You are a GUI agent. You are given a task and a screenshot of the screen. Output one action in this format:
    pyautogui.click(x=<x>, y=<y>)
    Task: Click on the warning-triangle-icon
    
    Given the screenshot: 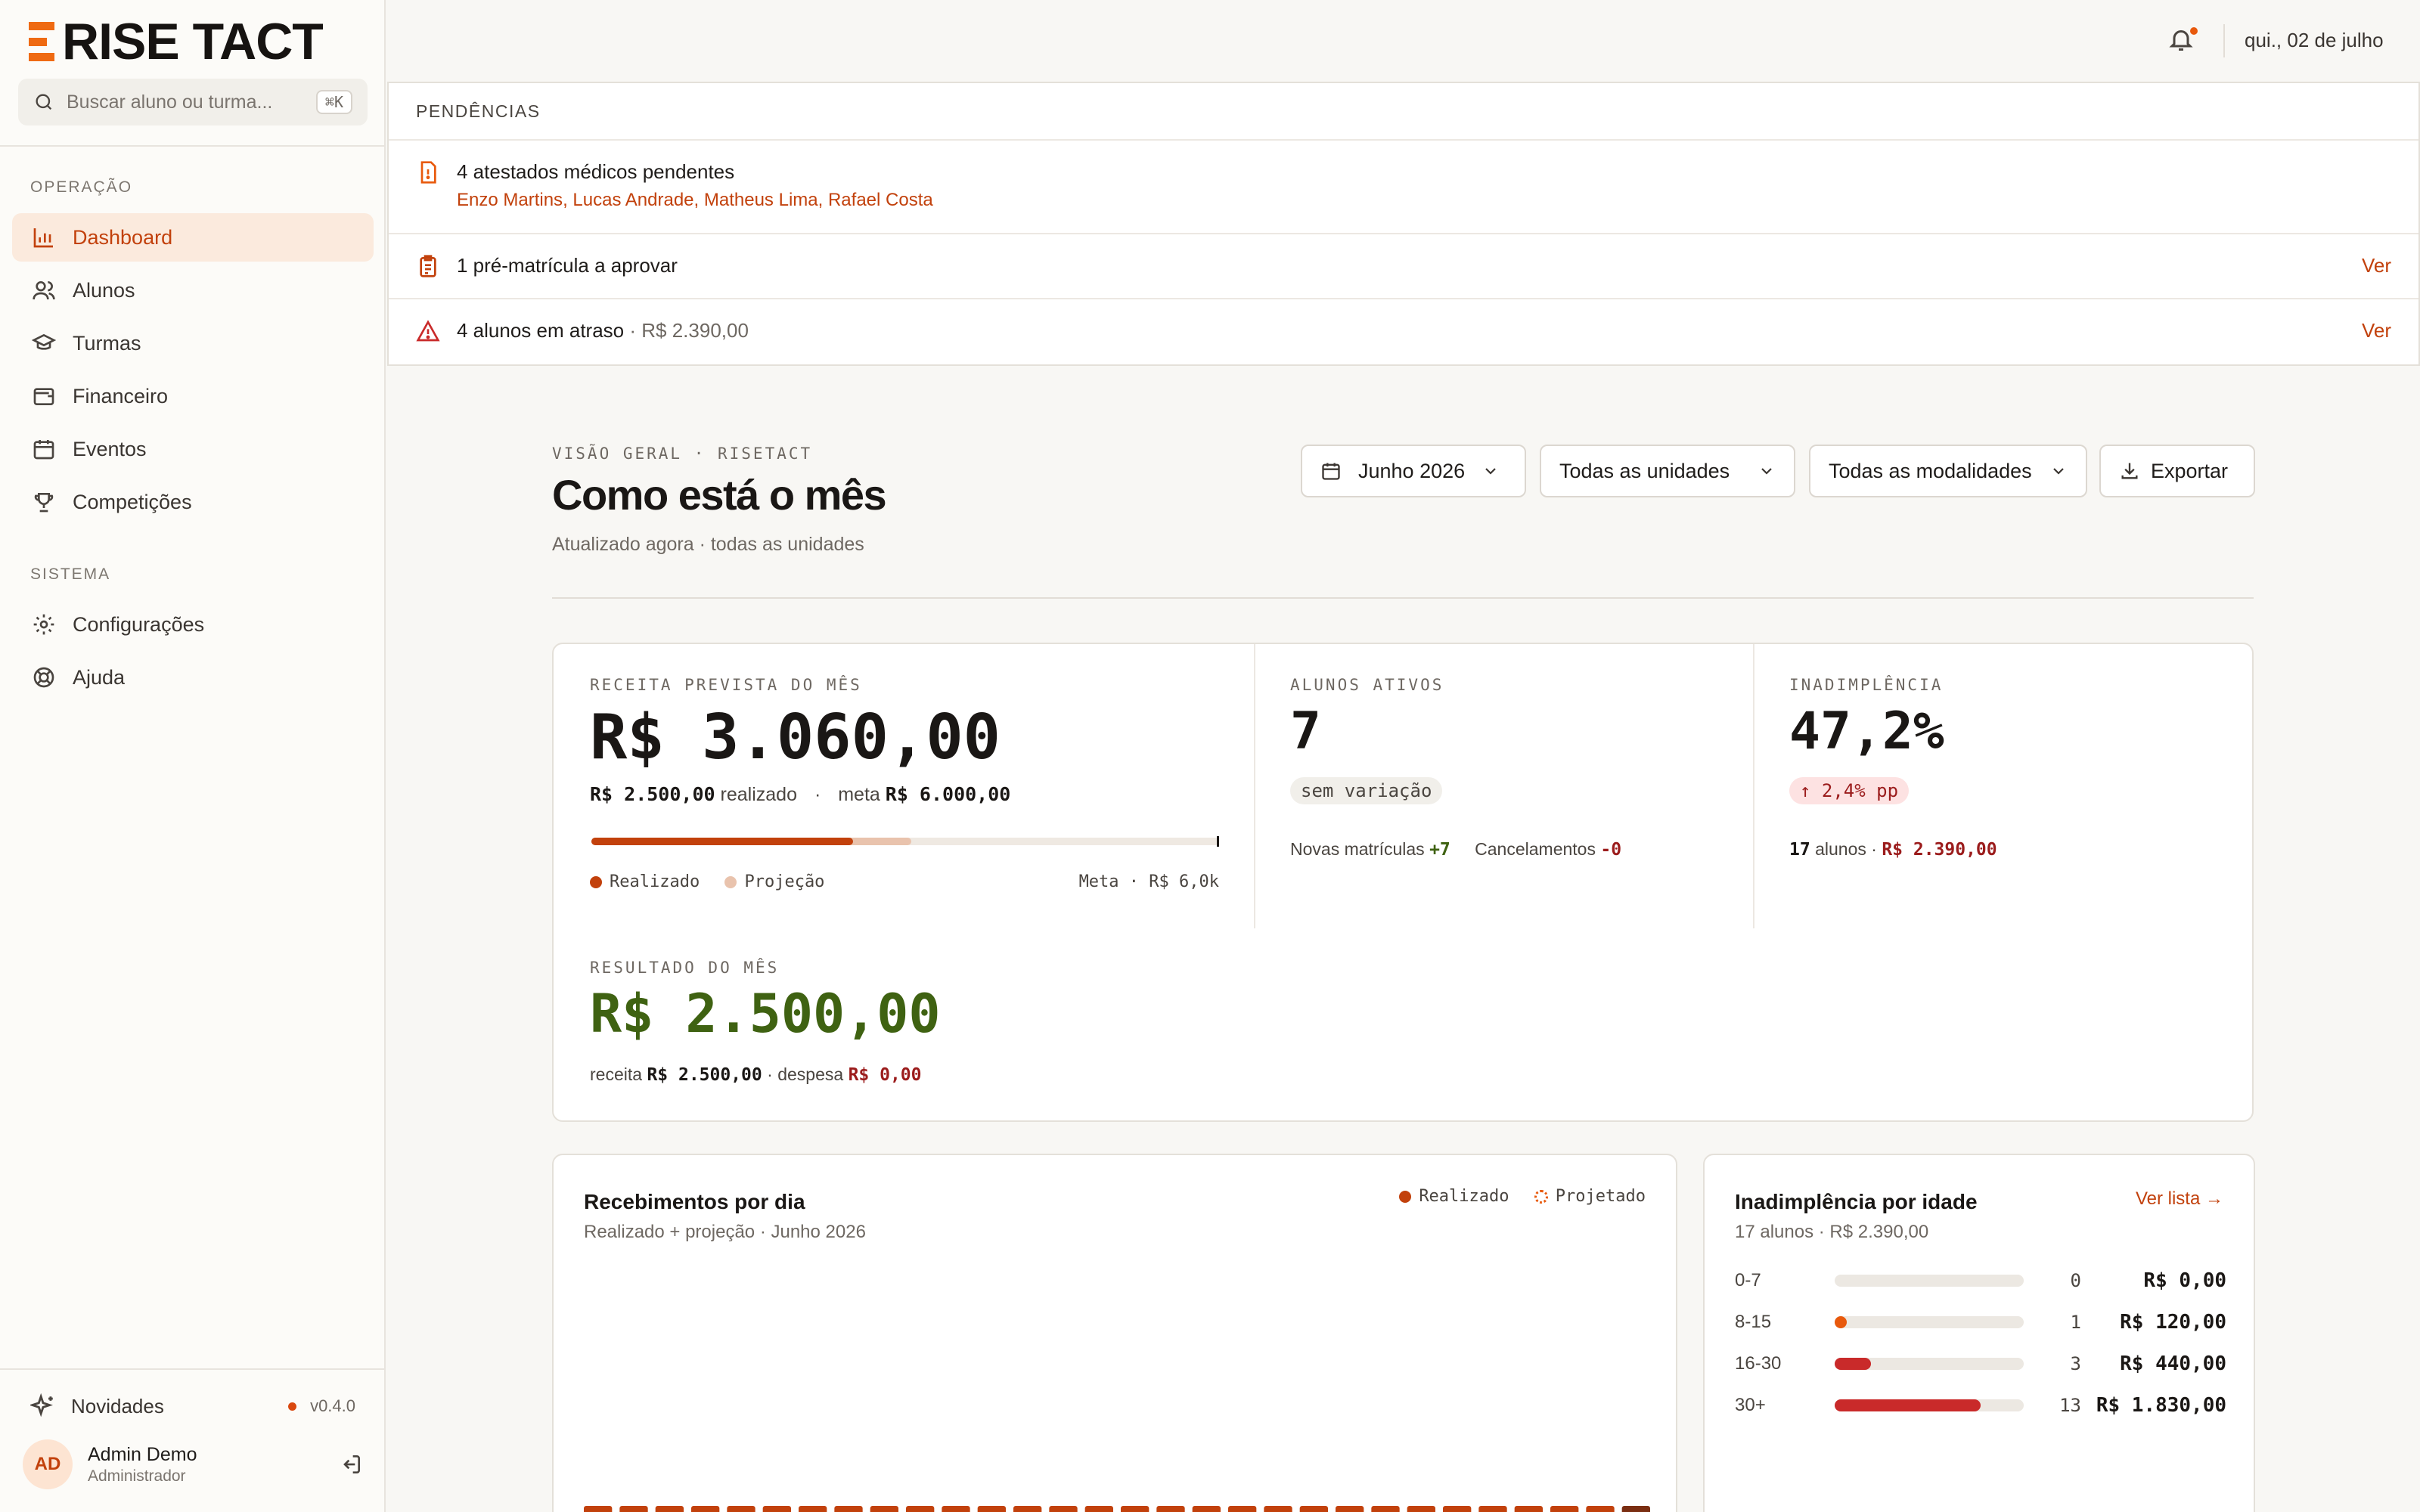 What is the action you would take?
    pyautogui.click(x=428, y=331)
    